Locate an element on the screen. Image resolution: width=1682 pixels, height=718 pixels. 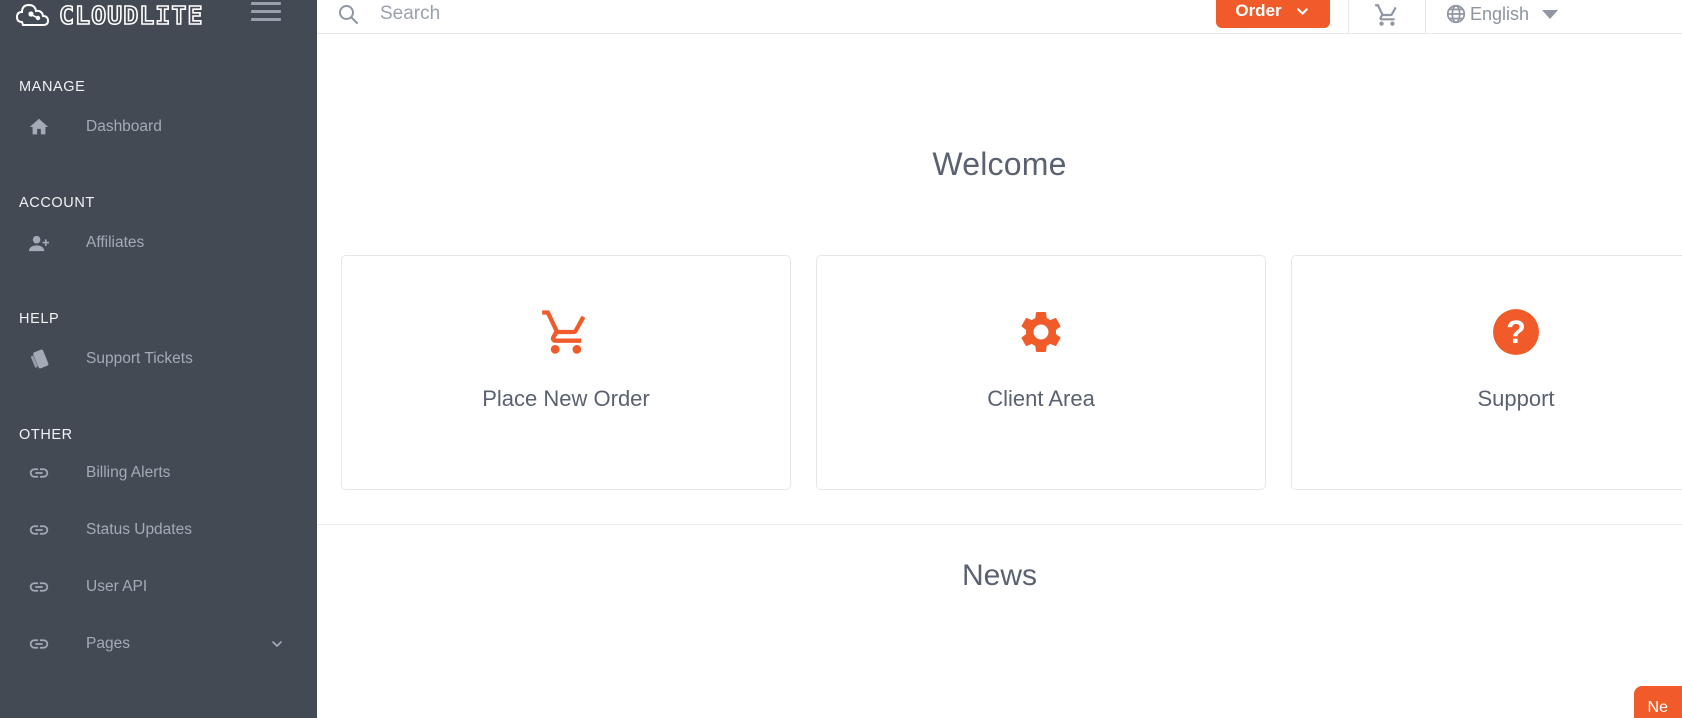
floating-action-button: Ne is located at coordinates (1657, 702).